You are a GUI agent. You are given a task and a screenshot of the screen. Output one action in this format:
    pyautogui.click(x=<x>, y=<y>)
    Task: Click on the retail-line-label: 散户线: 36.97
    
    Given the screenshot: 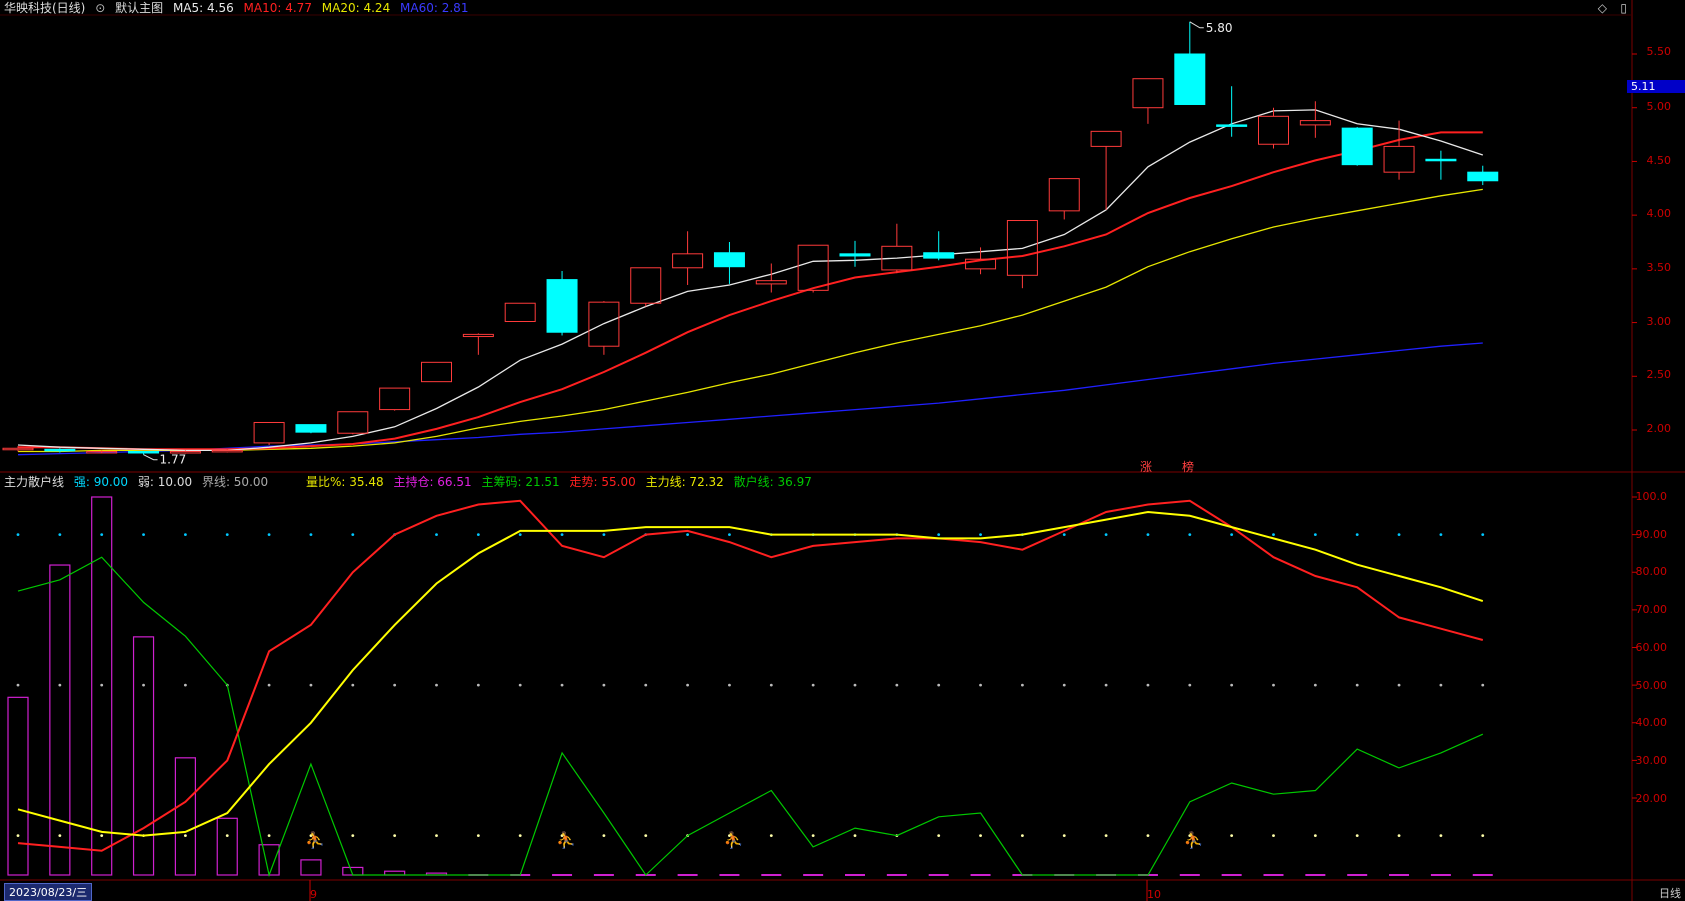 What is the action you would take?
    pyautogui.click(x=772, y=482)
    